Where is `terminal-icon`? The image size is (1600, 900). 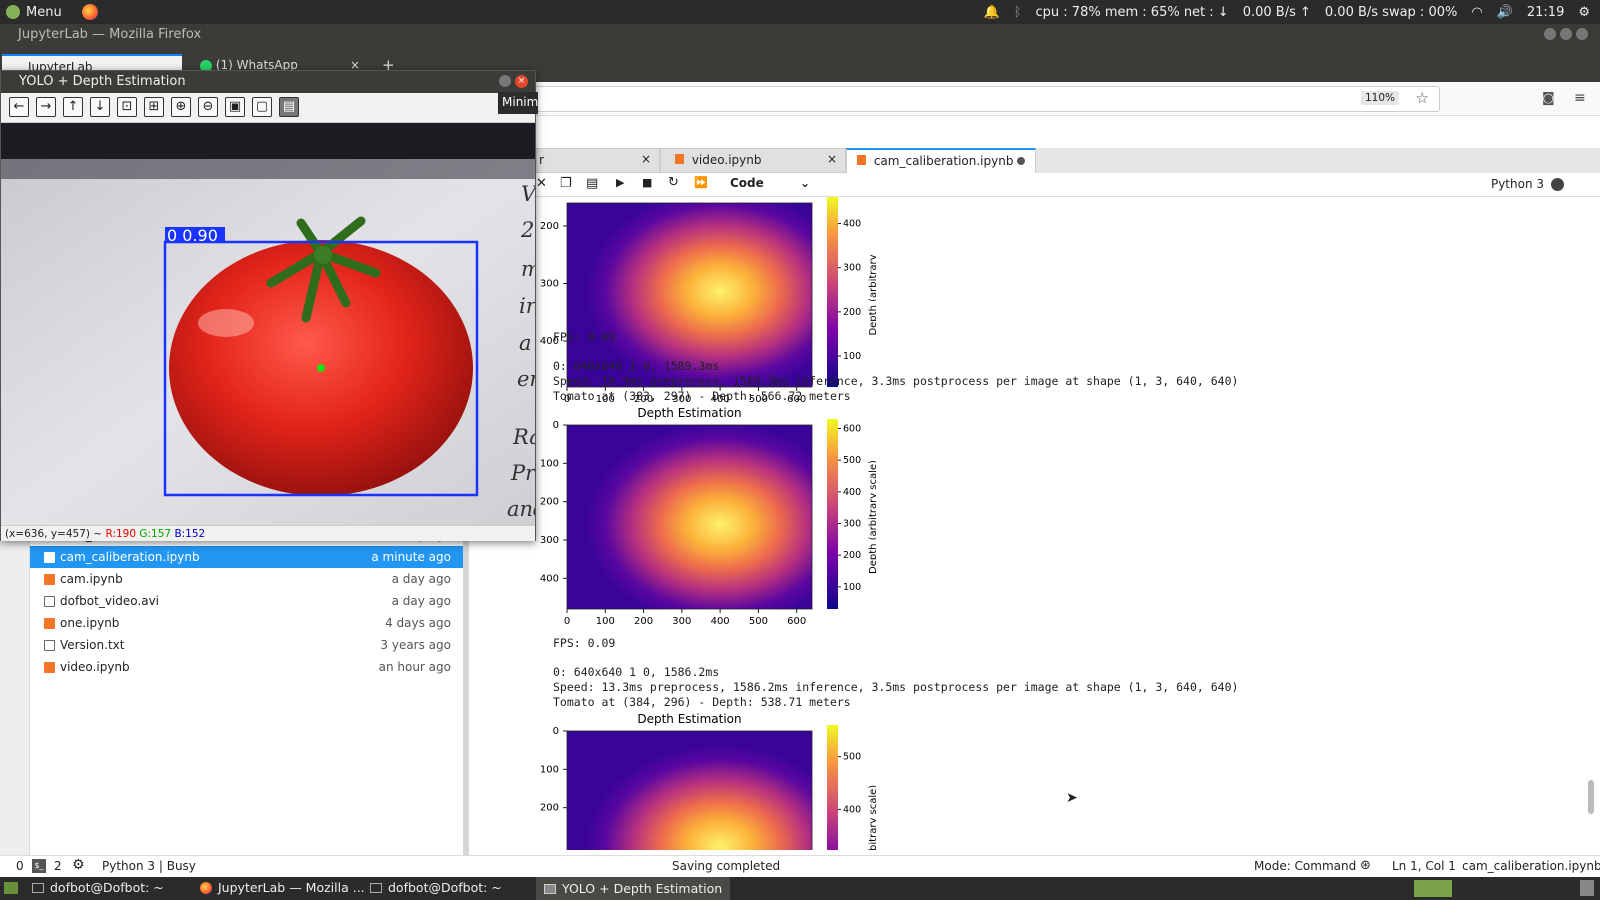
terminal-icon is located at coordinates (376, 887).